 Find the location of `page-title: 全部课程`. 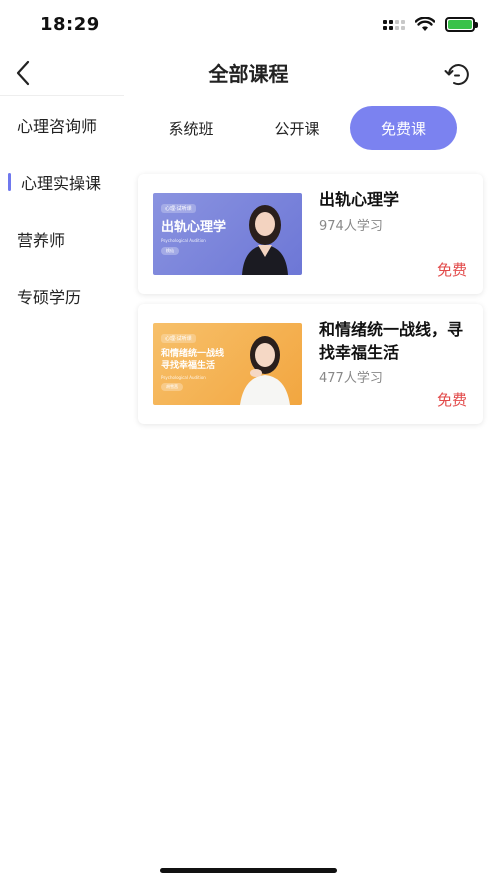

page-title: 全部课程 is located at coordinates (248, 74).